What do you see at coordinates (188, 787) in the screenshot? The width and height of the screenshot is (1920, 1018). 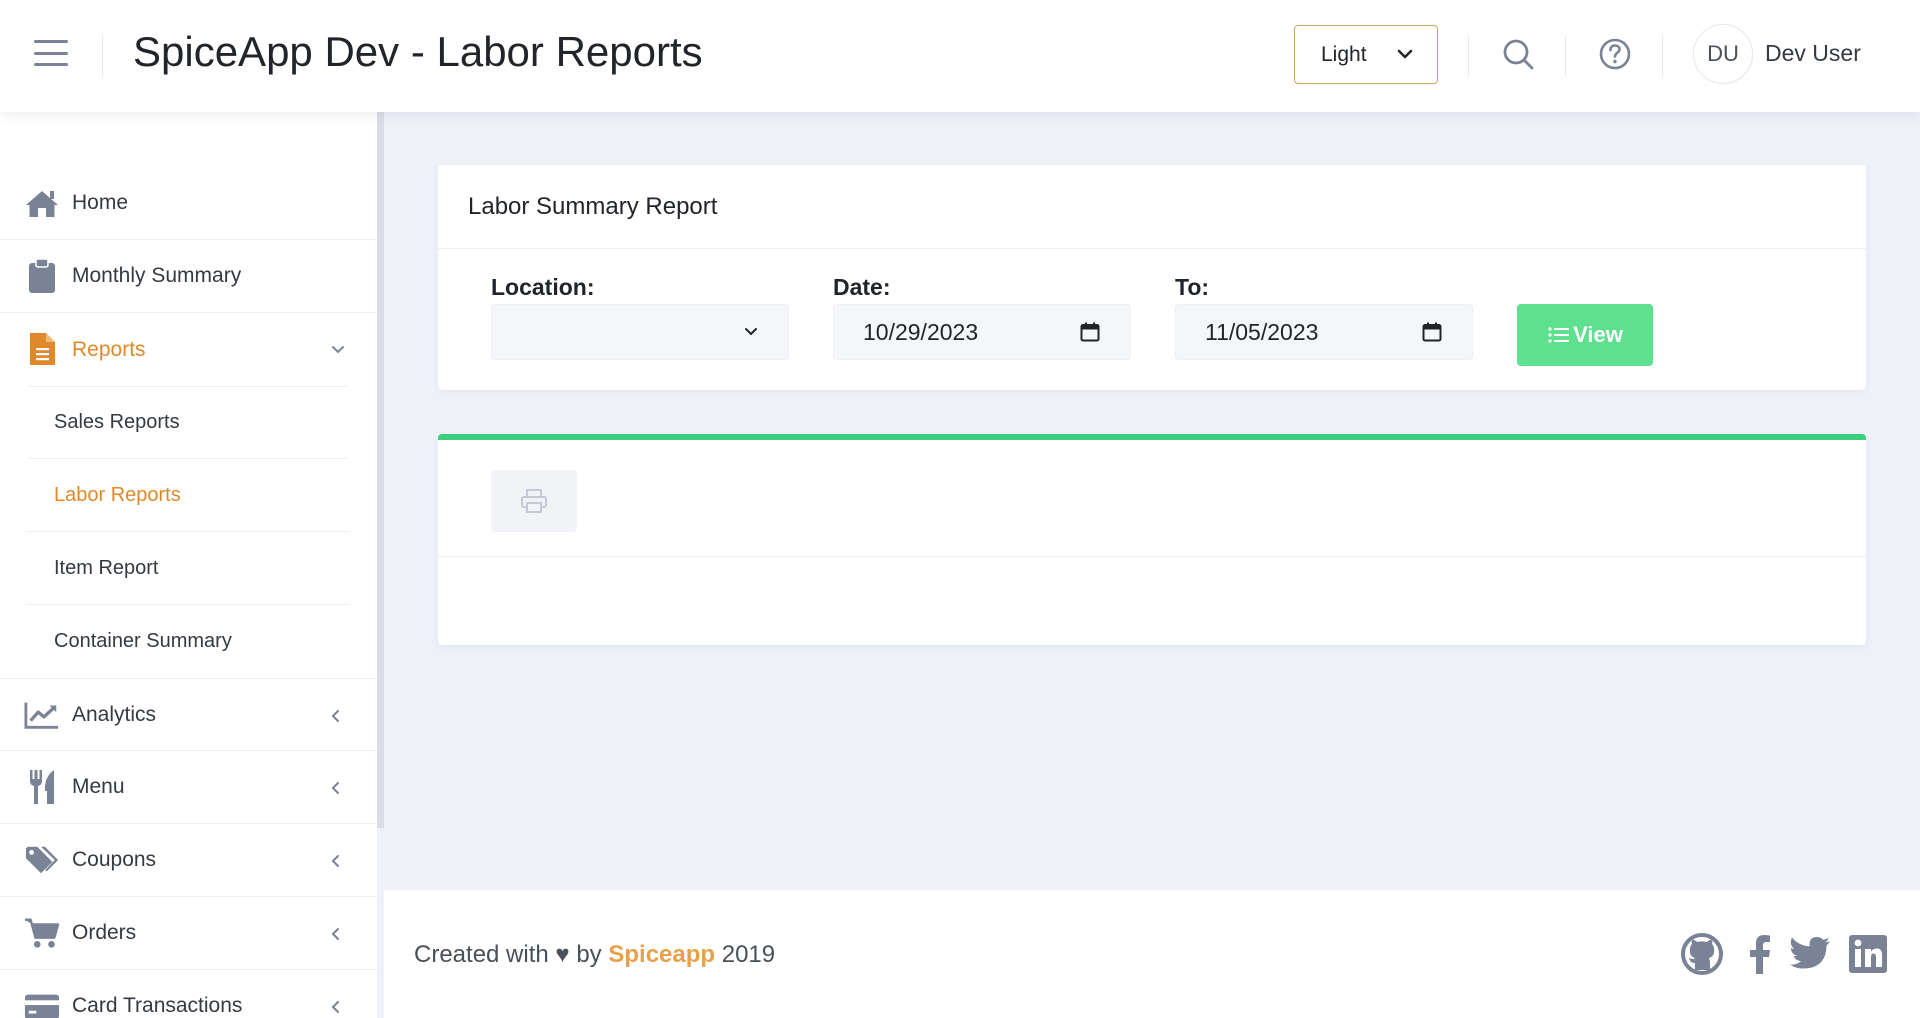 I see `sidebar-item-menu: Menu` at bounding box center [188, 787].